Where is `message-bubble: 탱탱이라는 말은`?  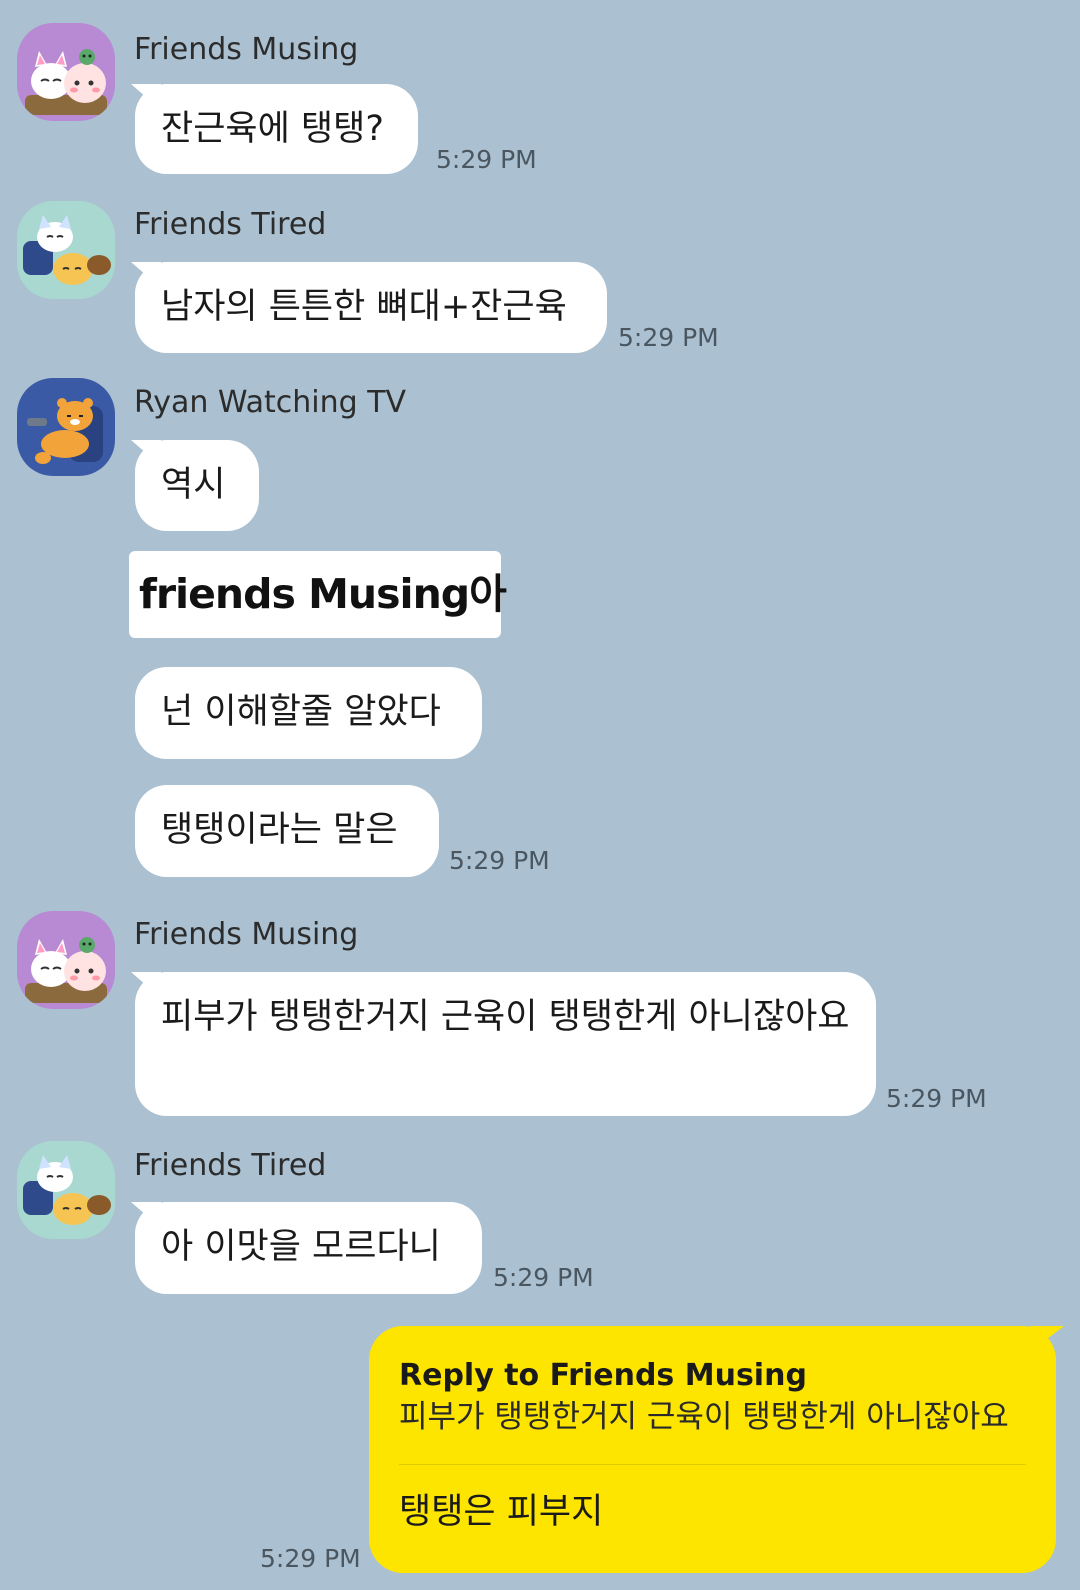
message-bubble: 탱탱이라는 말은 is located at coordinates (287, 831).